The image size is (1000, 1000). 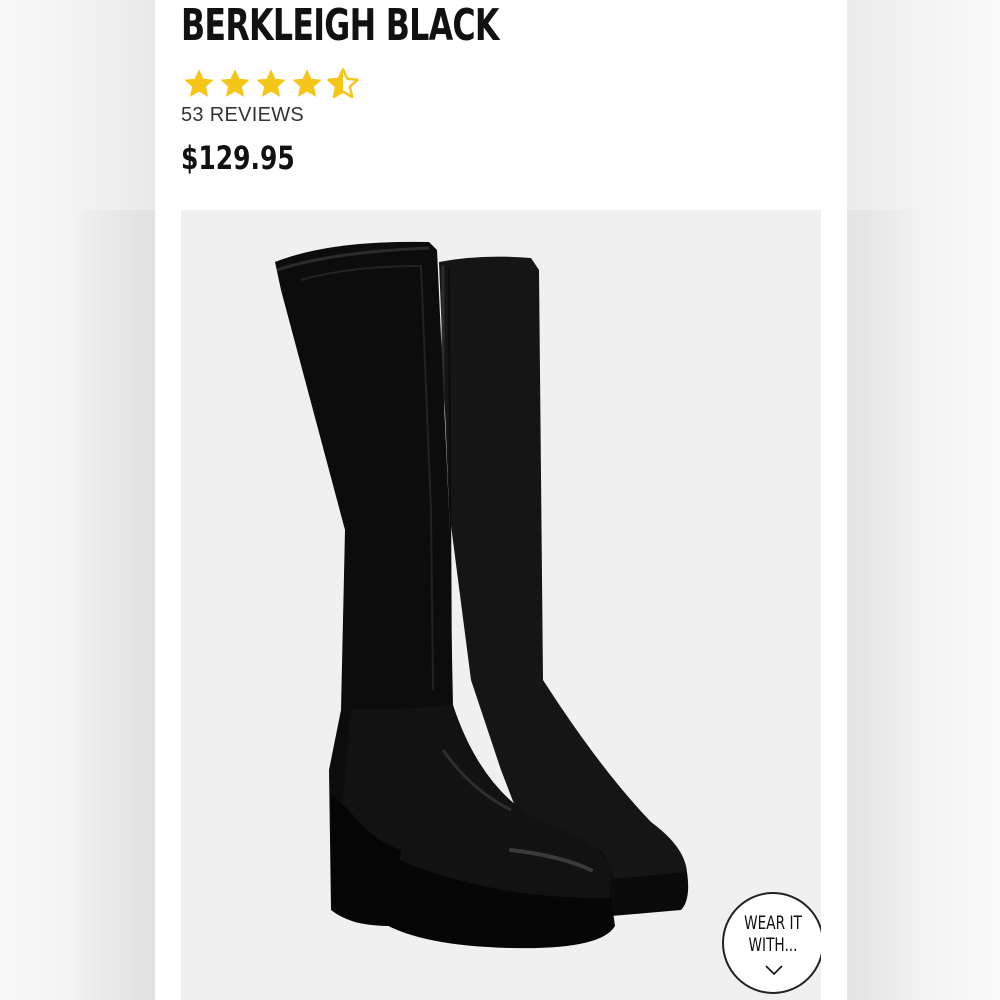 What do you see at coordinates (242, 115) in the screenshot?
I see `reviews-count-link: 53 REVIEWS` at bounding box center [242, 115].